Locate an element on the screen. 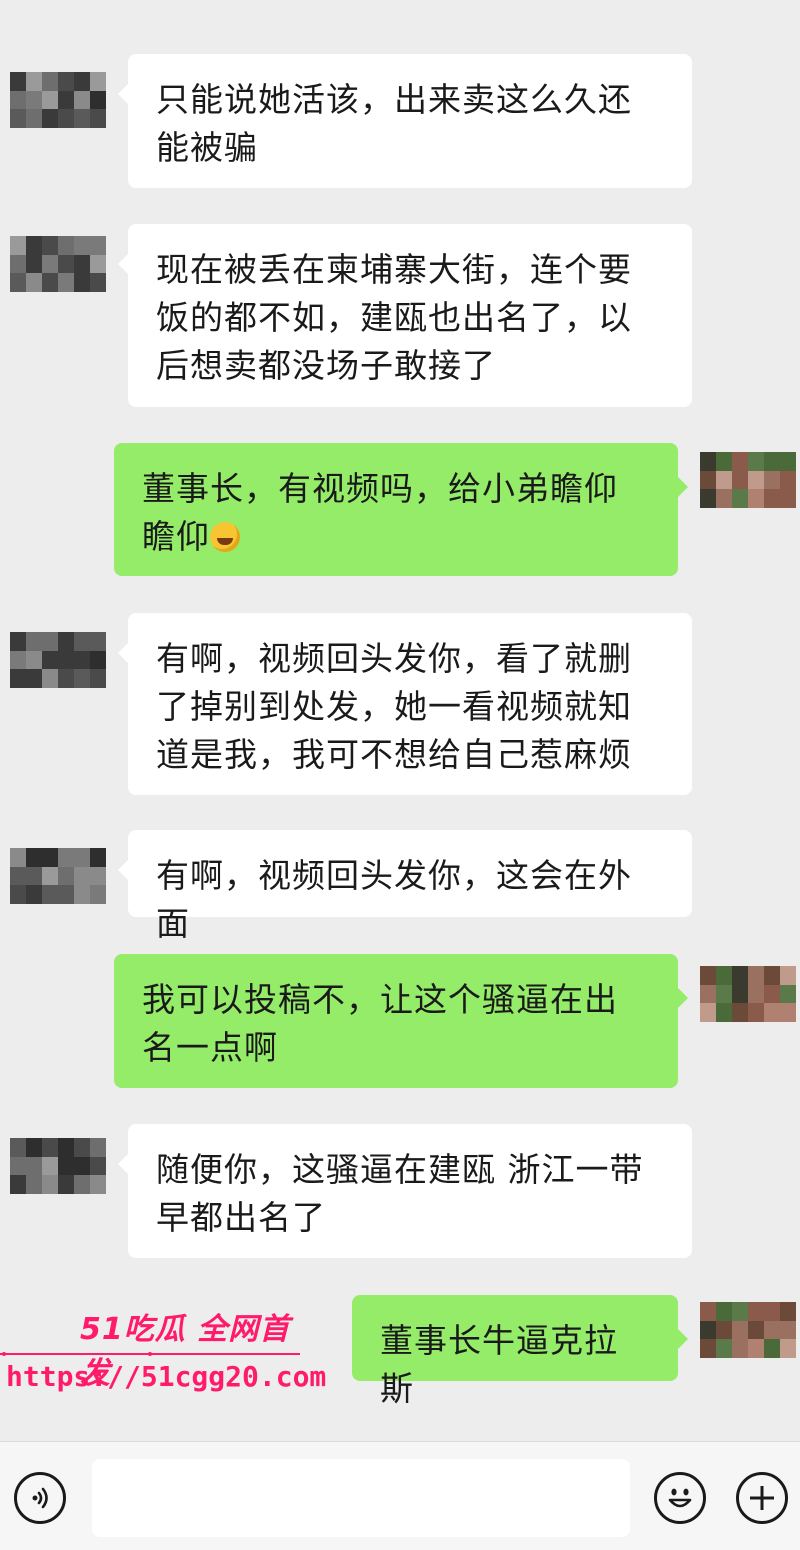  watermark: 51吃瓜 全网首发 https://51cgg20.com is located at coordinates (163, 1355).